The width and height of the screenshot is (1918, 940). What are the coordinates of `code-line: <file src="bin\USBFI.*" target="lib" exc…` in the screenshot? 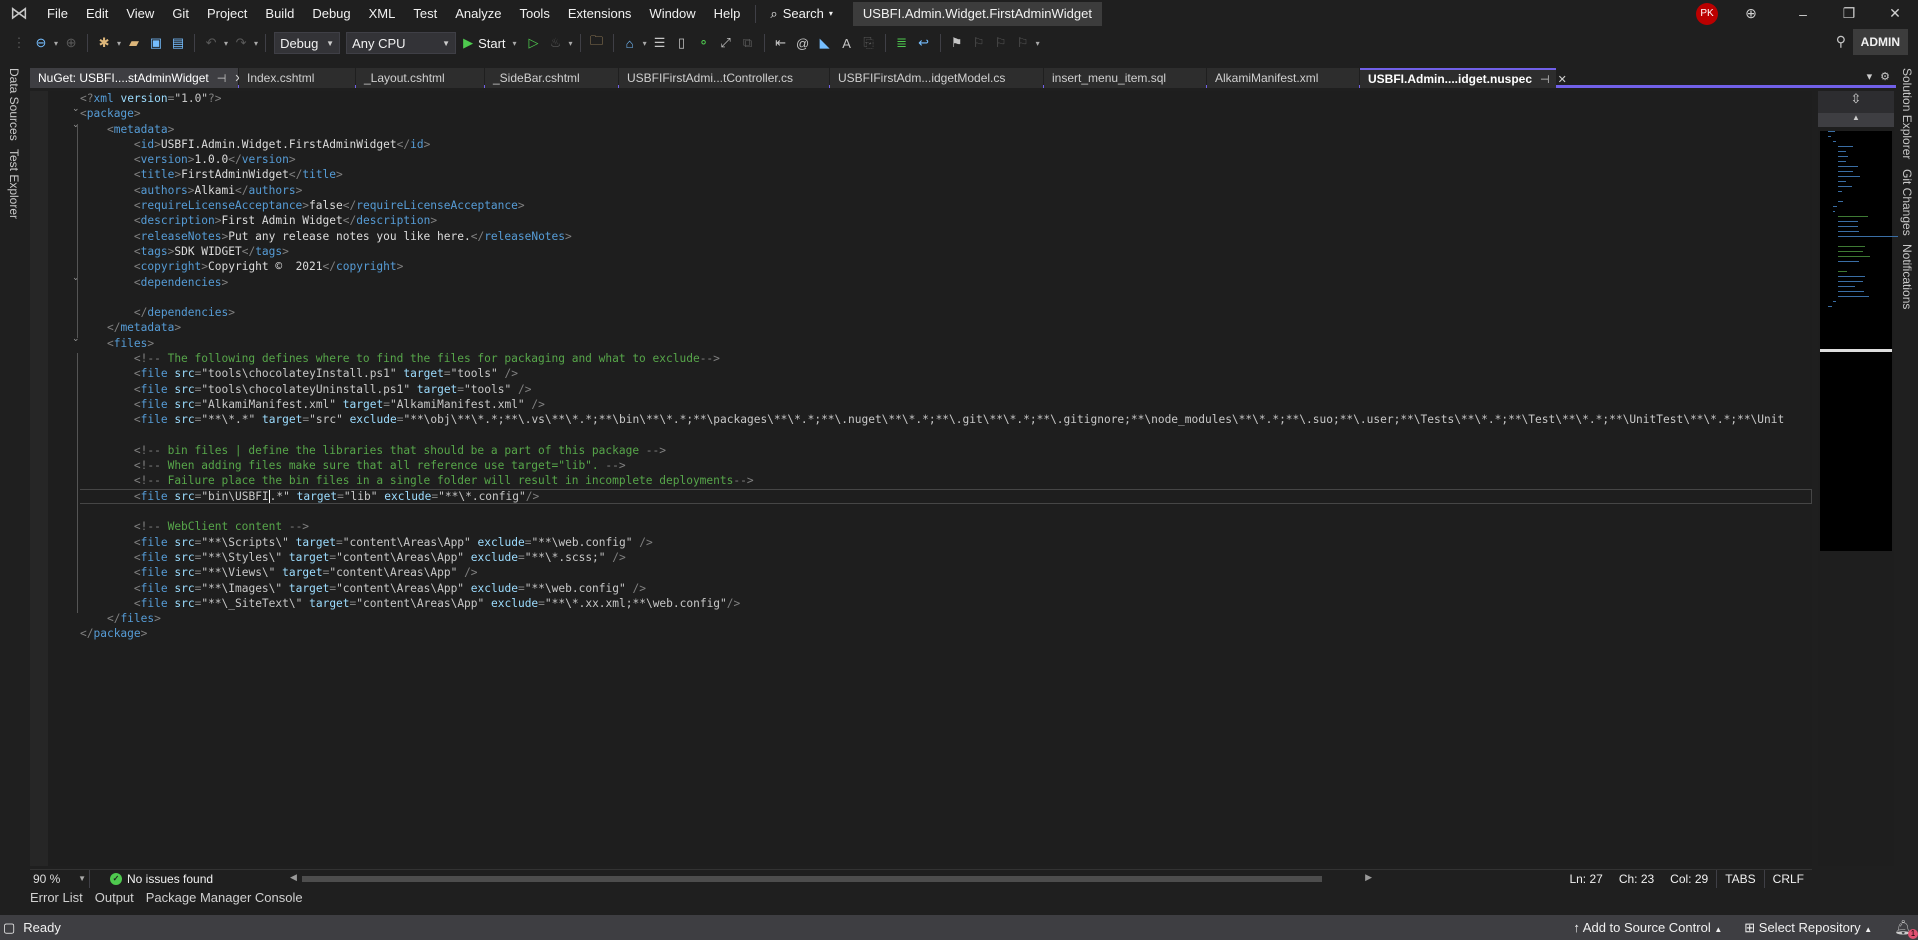 It's located at (946, 496).